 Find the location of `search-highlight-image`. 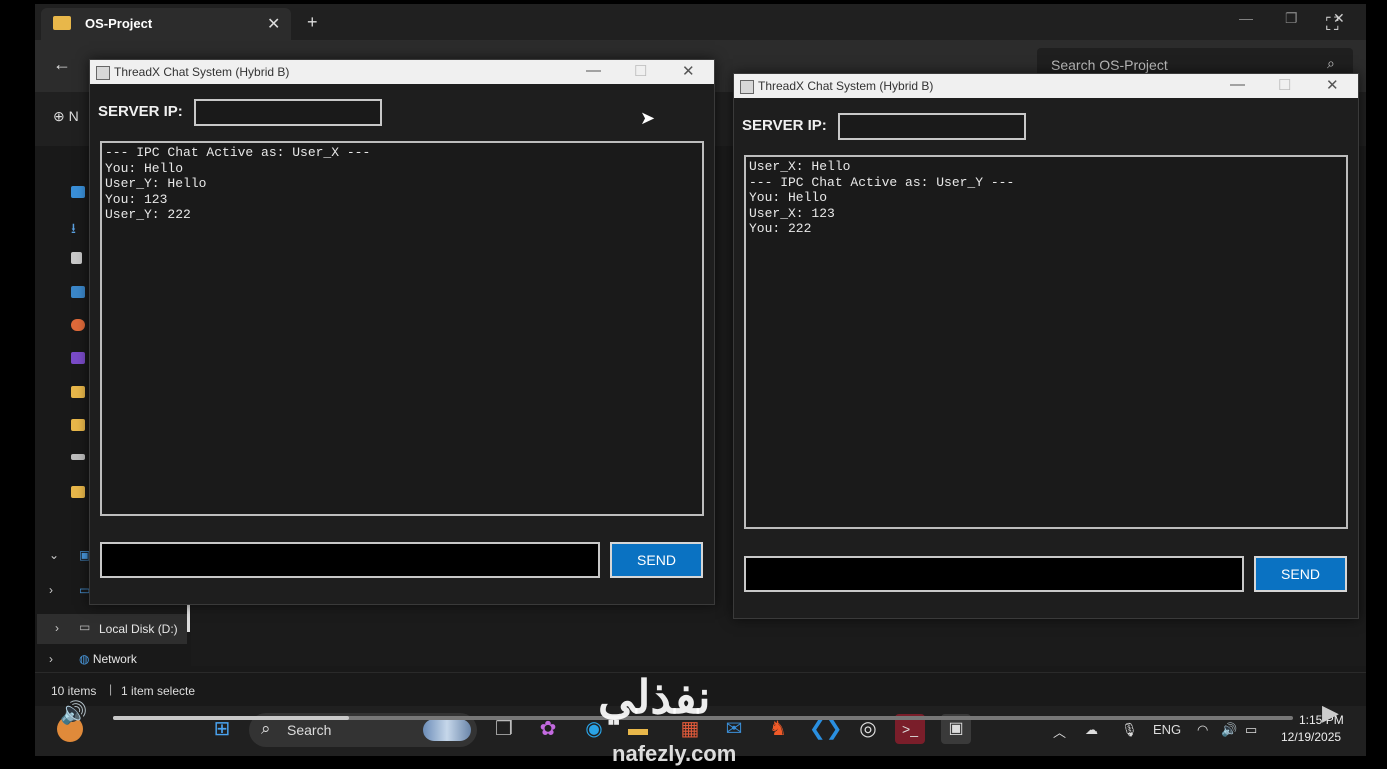

search-highlight-image is located at coordinates (447, 730).